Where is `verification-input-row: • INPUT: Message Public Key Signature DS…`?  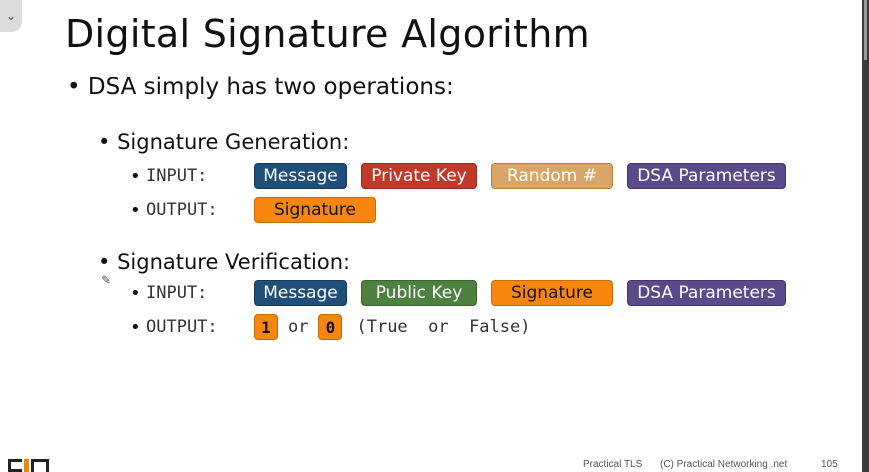
verification-input-row: • INPUT: Message Public Key Signature DS… is located at coordinates (465, 293).